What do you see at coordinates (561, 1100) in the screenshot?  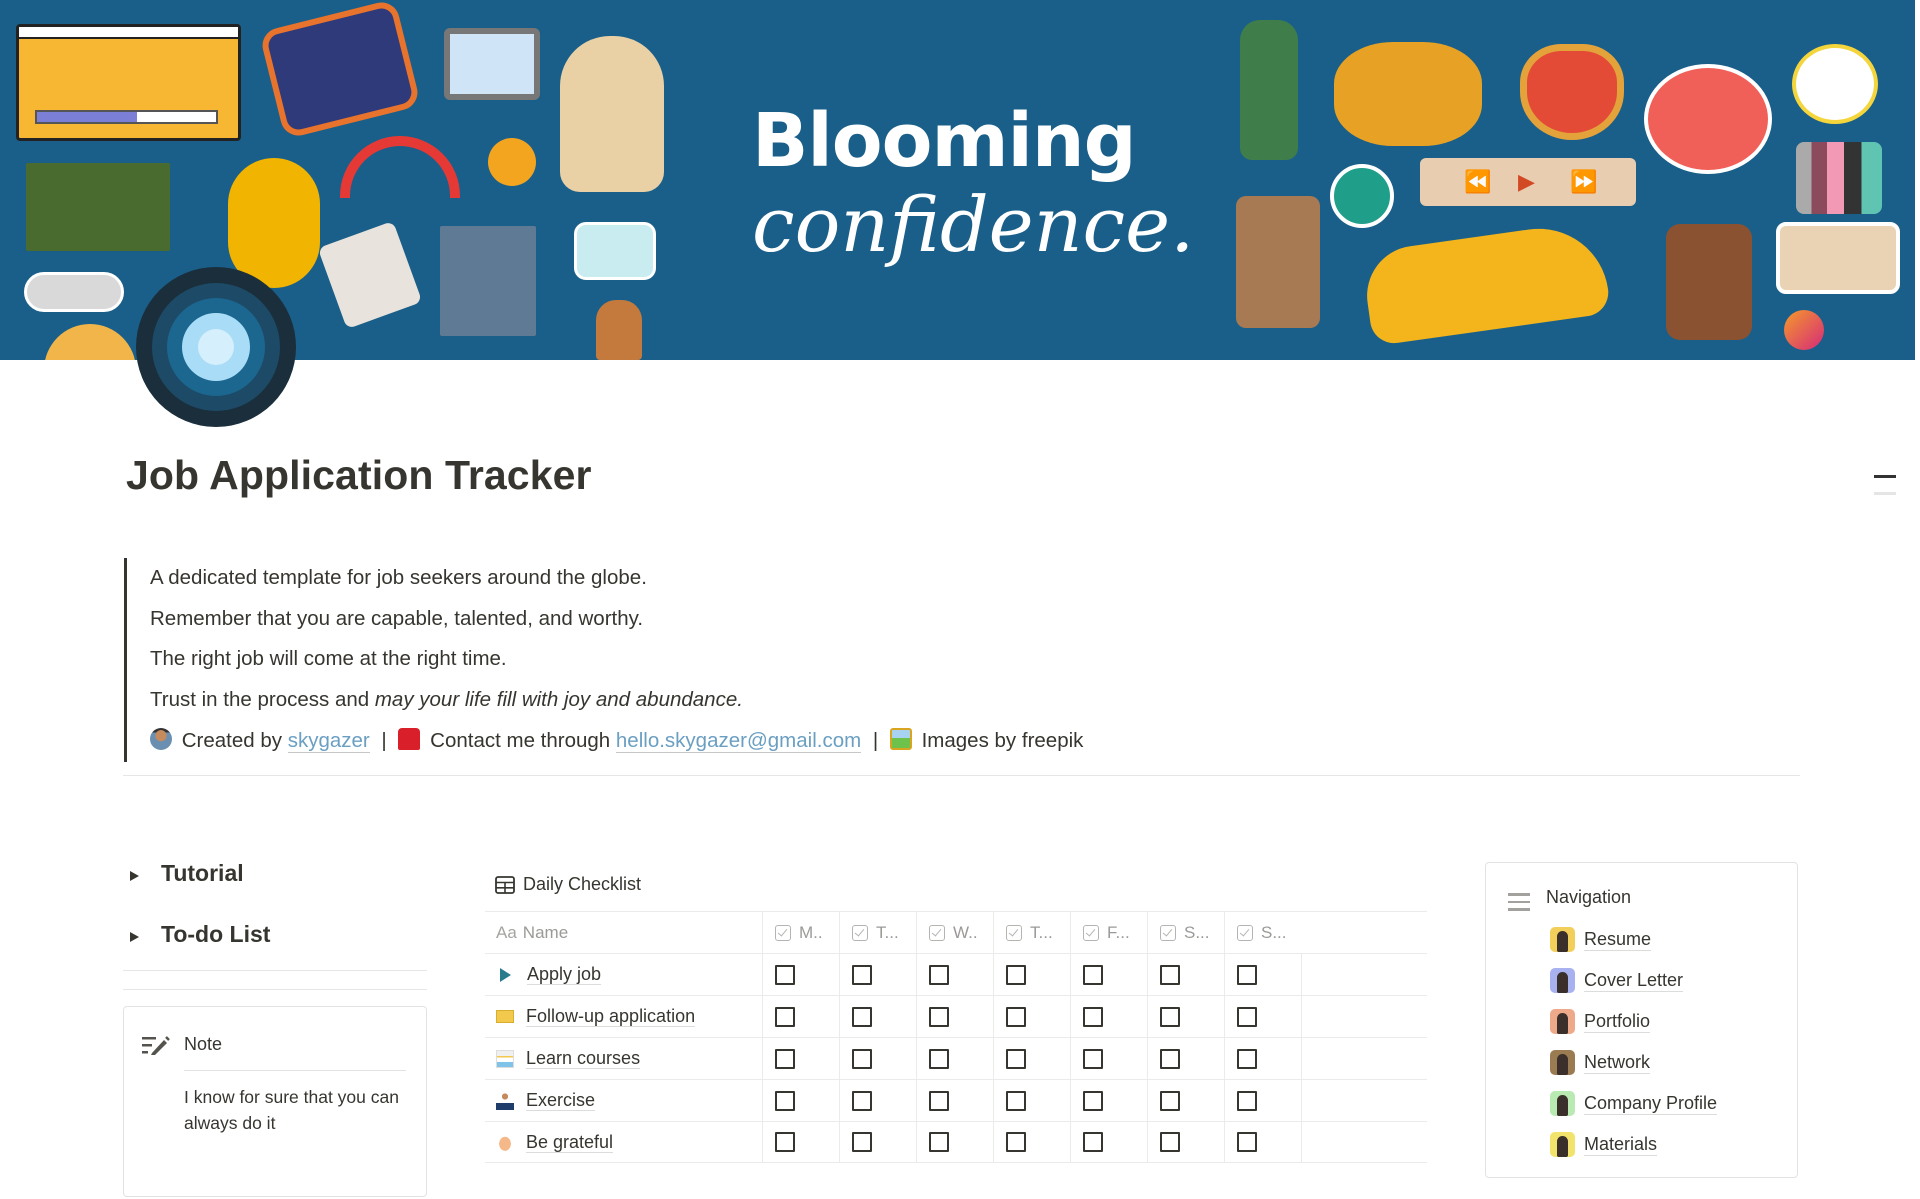 I see `row-name: Exercise` at bounding box center [561, 1100].